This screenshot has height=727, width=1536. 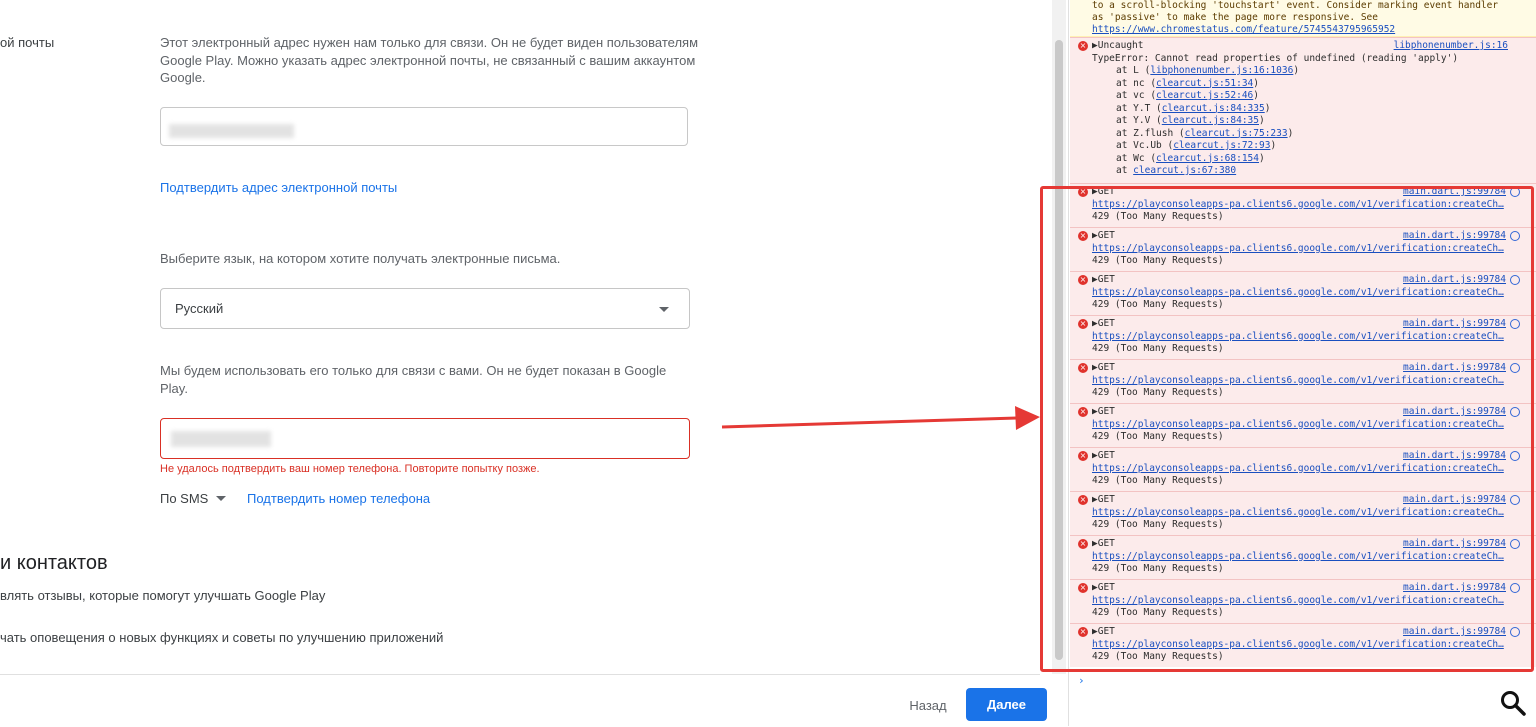 What do you see at coordinates (1315, 171) in the screenshot?
I see `stack-frame: at clearcut.js:67:380` at bounding box center [1315, 171].